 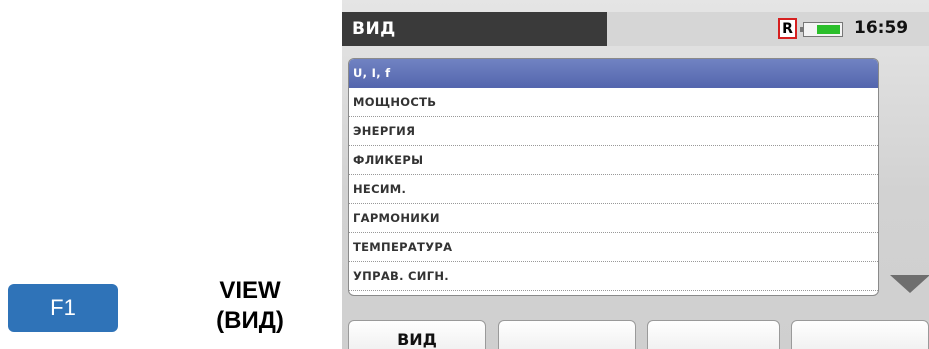 What do you see at coordinates (250, 306) in the screenshot?
I see `view-caption: VIEW (ВИД)` at bounding box center [250, 306].